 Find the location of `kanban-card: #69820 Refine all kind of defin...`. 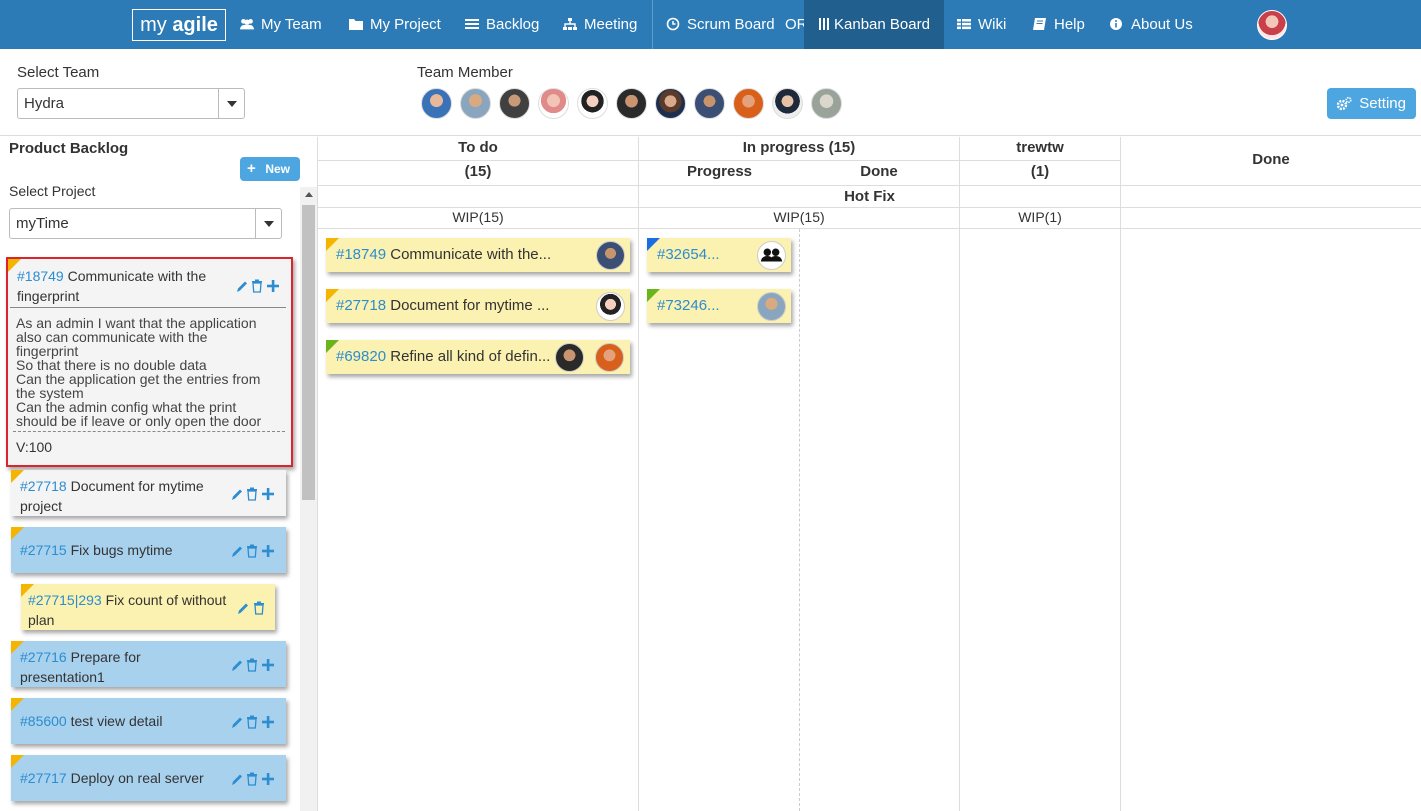

kanban-card: #69820 Refine all kind of defin... is located at coordinates (478, 357).